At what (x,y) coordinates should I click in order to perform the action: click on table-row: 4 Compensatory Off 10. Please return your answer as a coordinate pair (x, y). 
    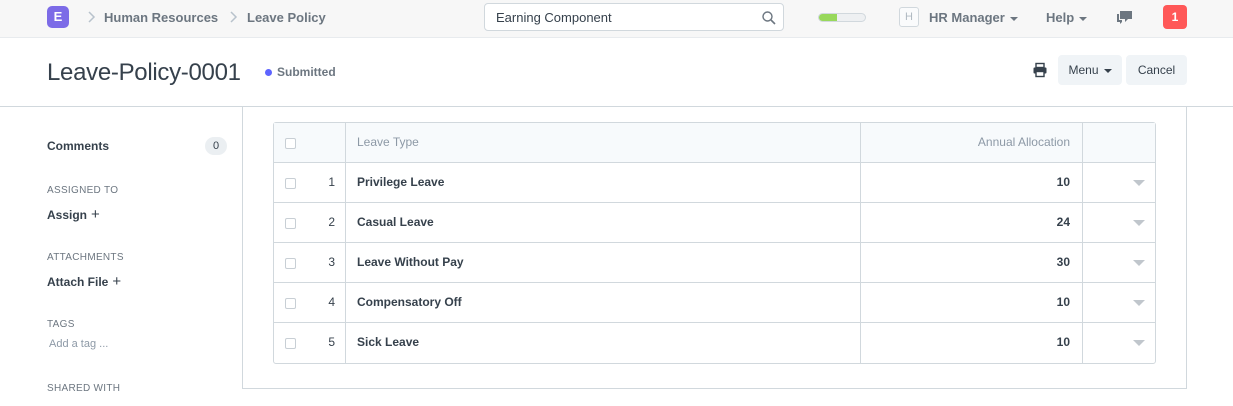
    Looking at the image, I should click on (714, 303).